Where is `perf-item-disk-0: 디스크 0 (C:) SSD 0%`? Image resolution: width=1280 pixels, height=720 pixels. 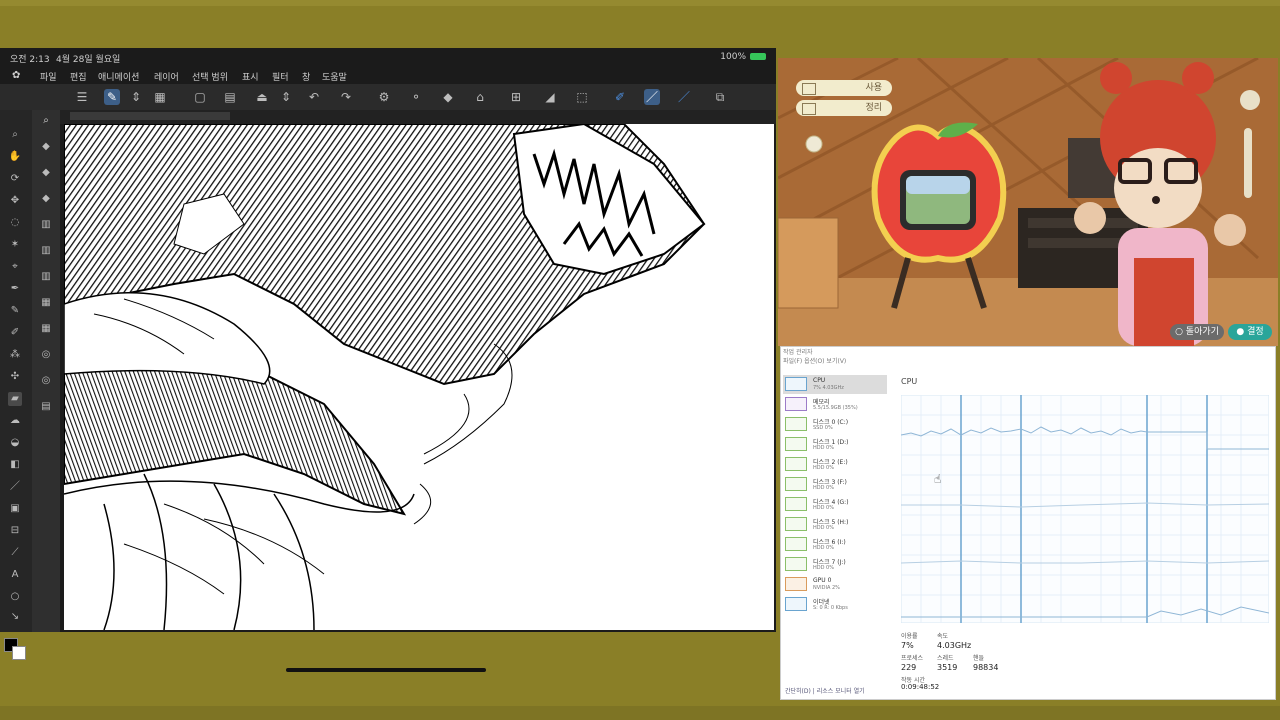
perf-item-disk-0: 디스크 0 (C:) SSD 0% is located at coordinates (835, 424).